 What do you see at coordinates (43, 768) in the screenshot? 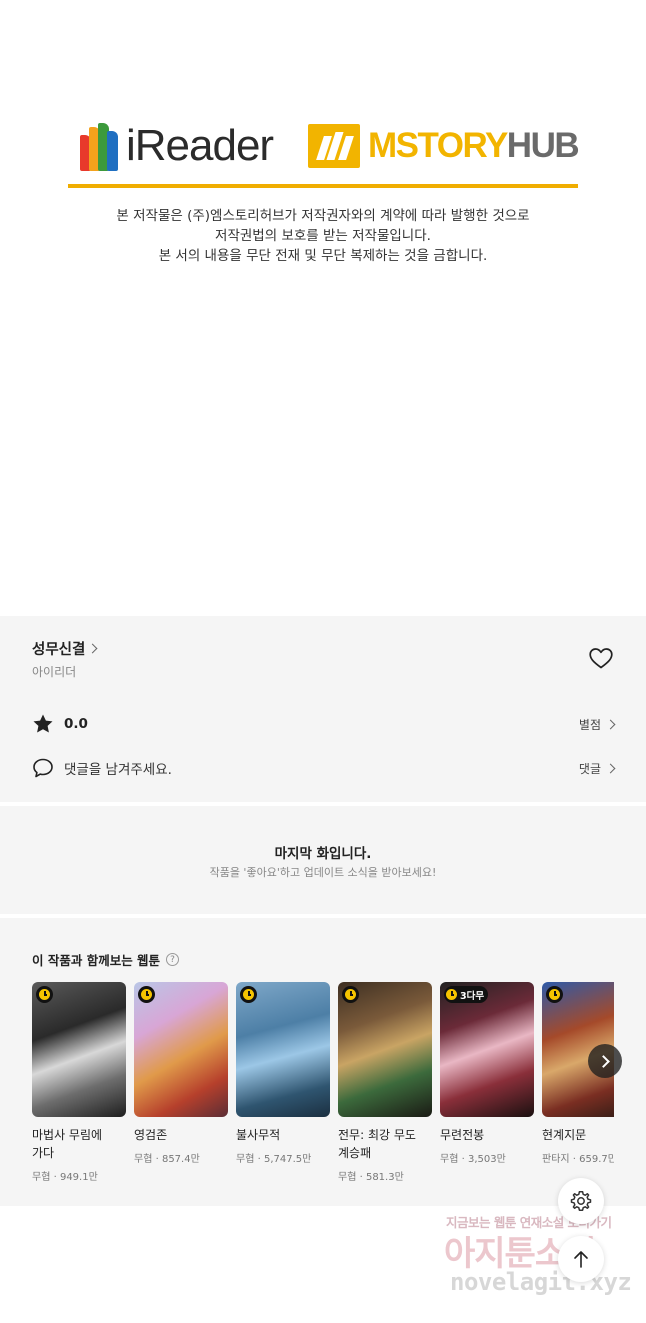
I see `speech-bubble-icon` at bounding box center [43, 768].